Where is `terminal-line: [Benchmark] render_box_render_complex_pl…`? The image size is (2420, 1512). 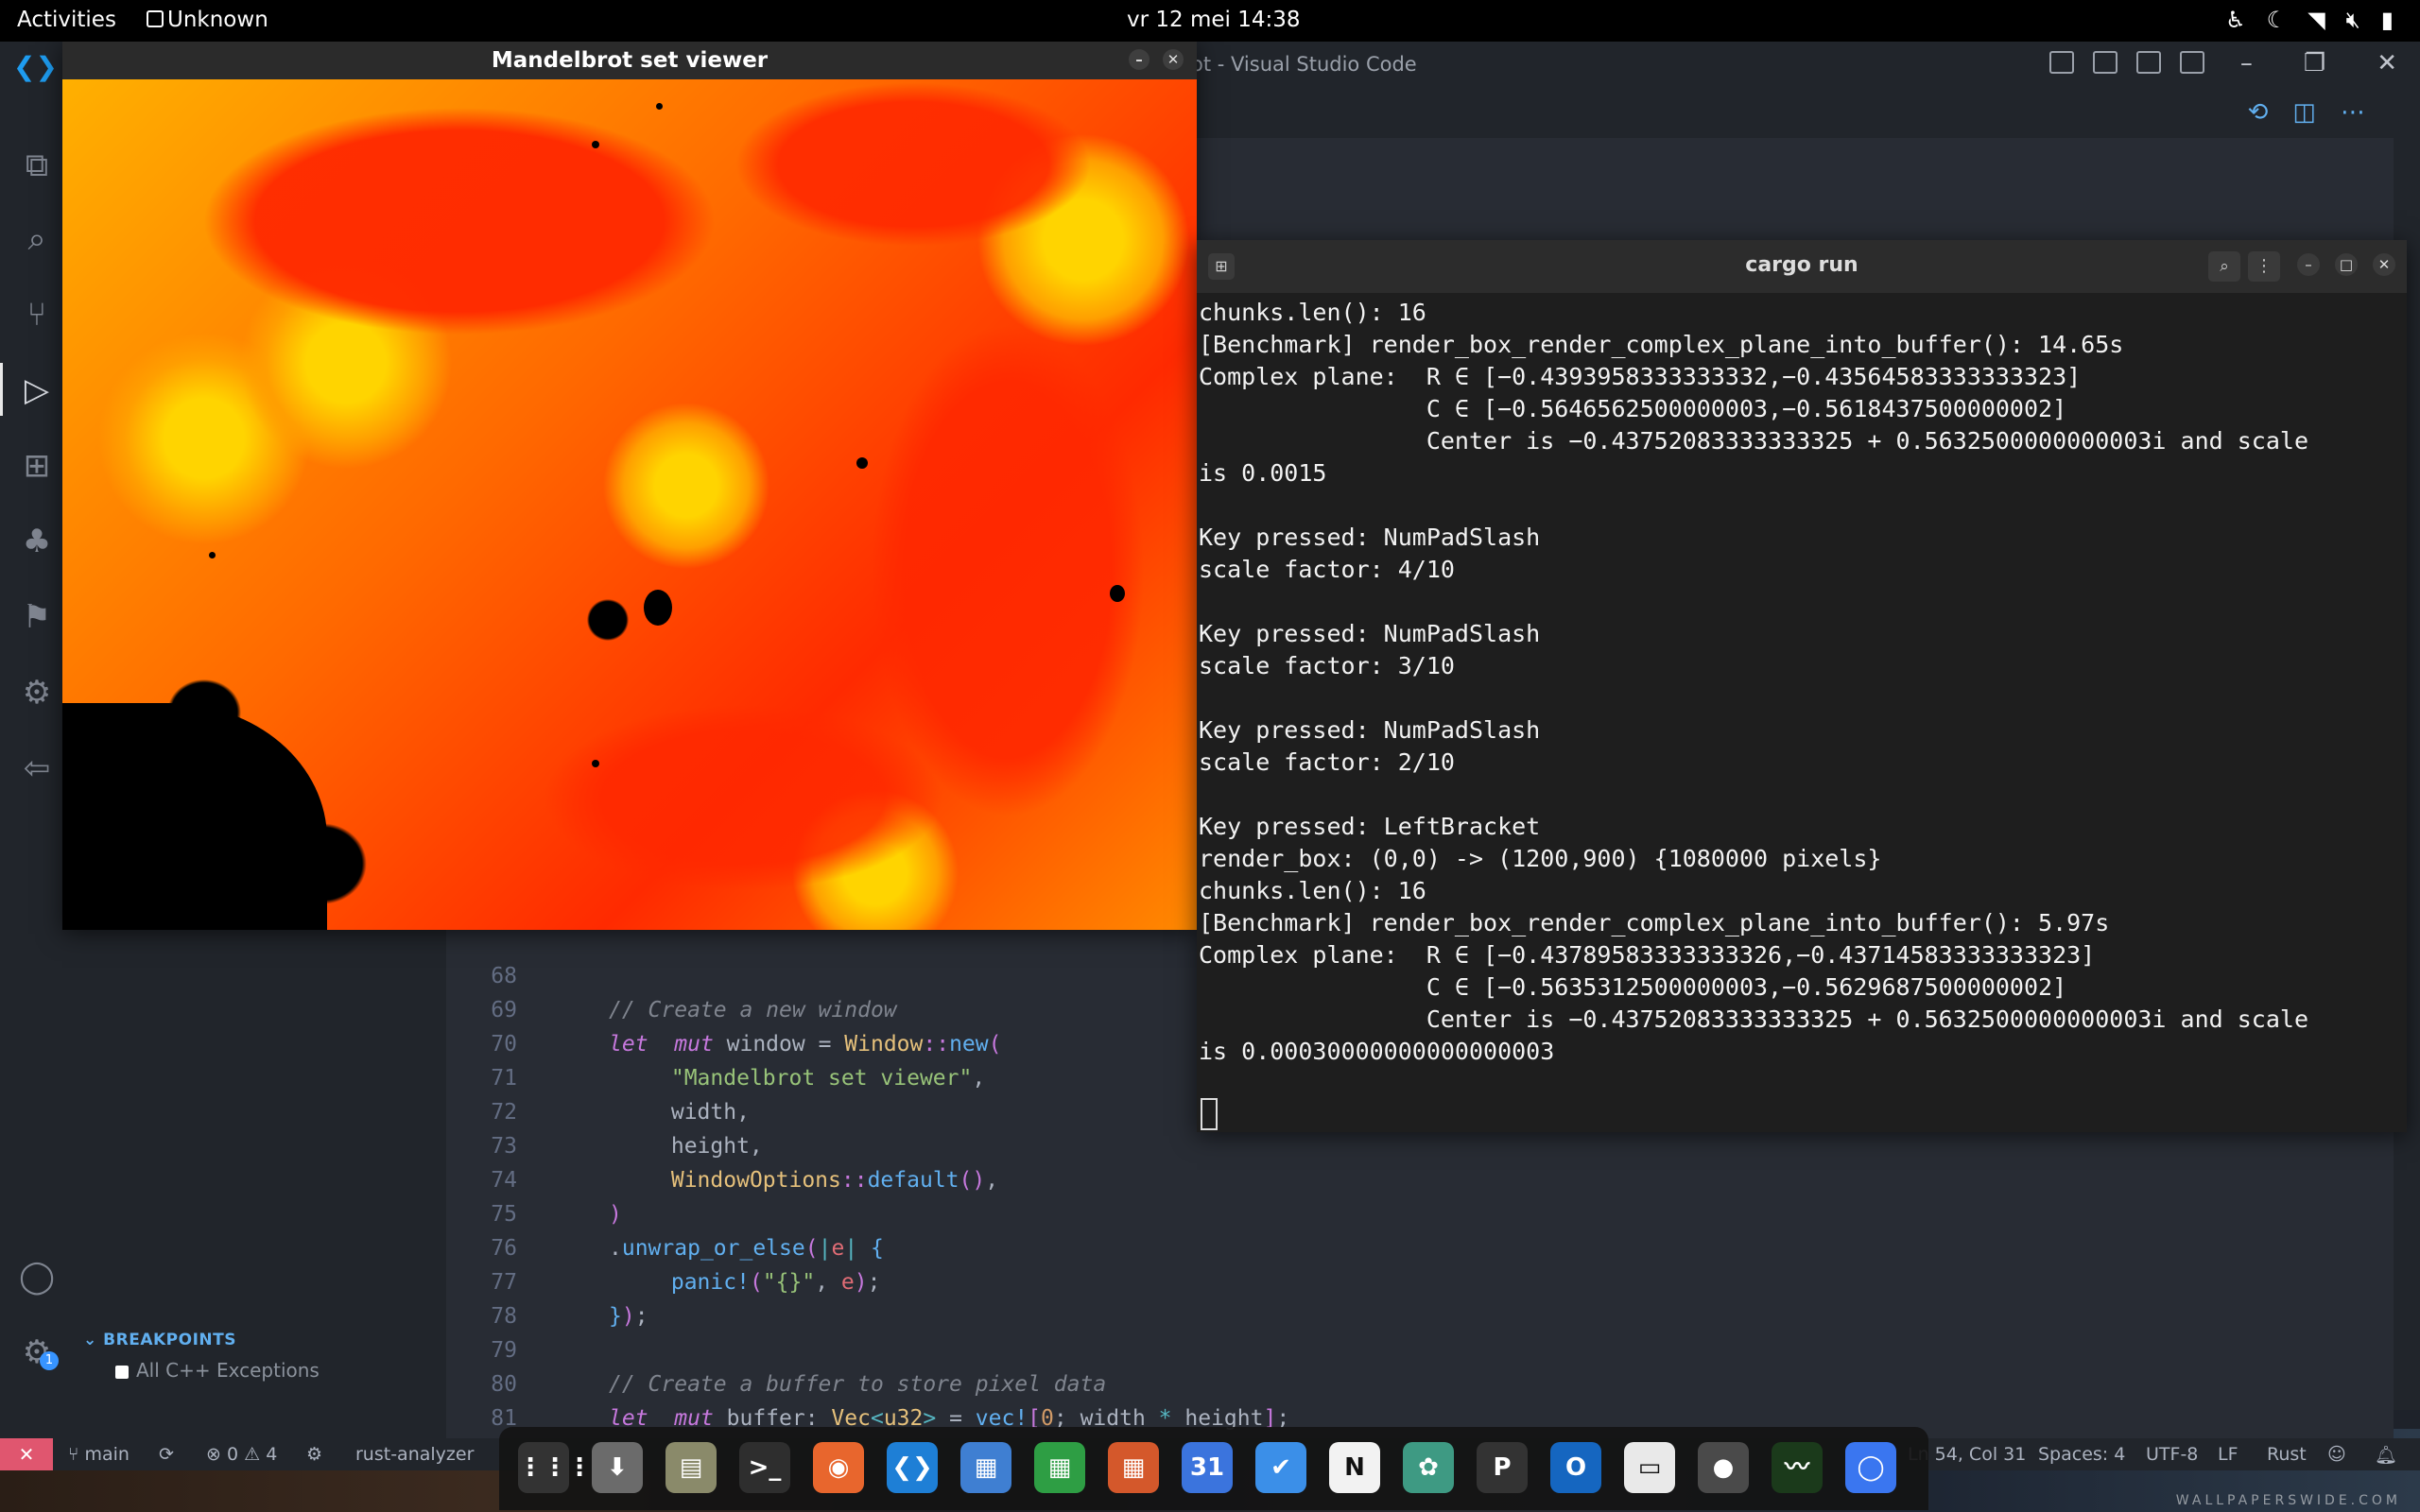
terminal-line: [Benchmark] render_box_render_complex_pl… is located at coordinates (1654, 922).